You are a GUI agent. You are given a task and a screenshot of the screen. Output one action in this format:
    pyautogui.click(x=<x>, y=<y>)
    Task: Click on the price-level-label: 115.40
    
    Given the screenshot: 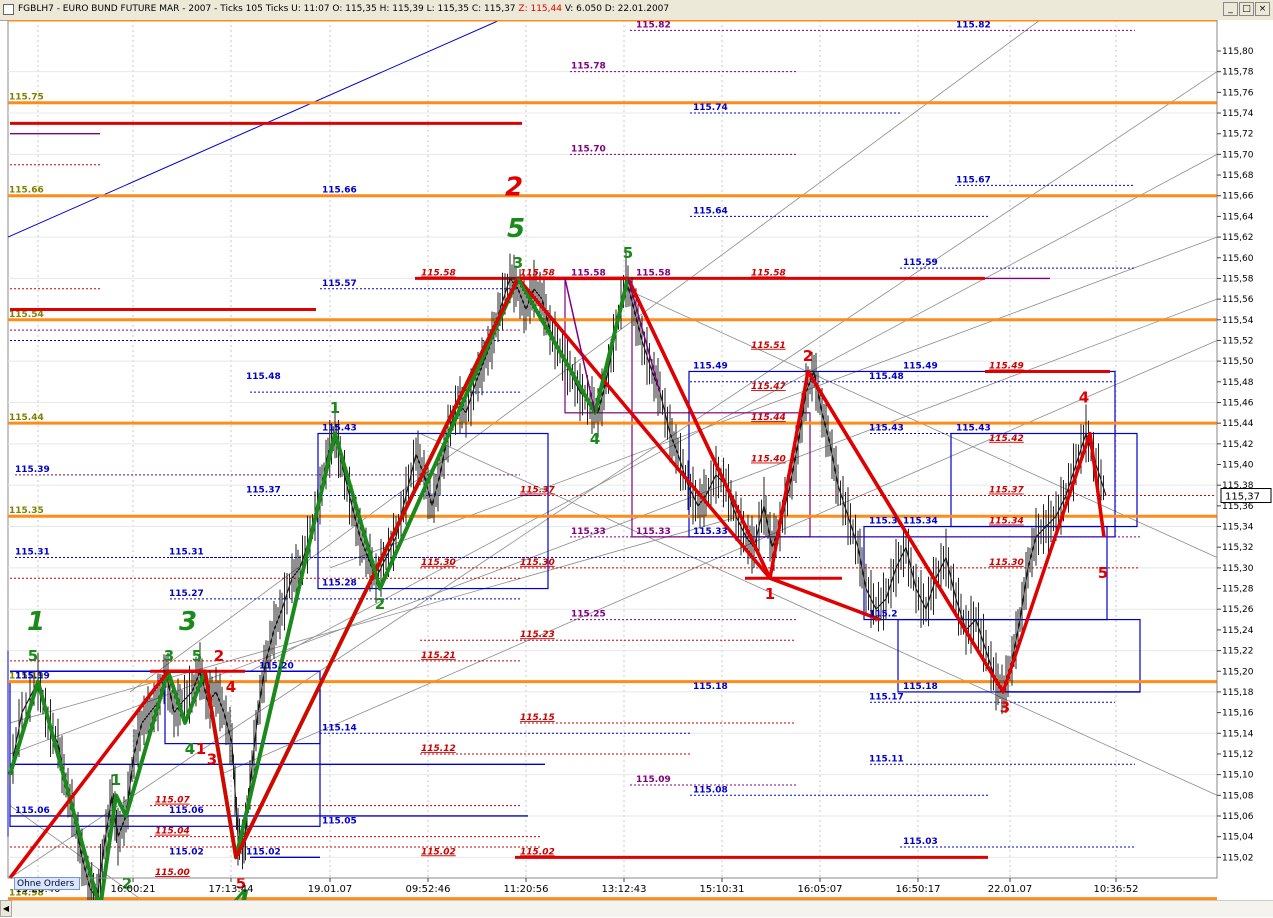 What is the action you would take?
    pyautogui.click(x=768, y=460)
    